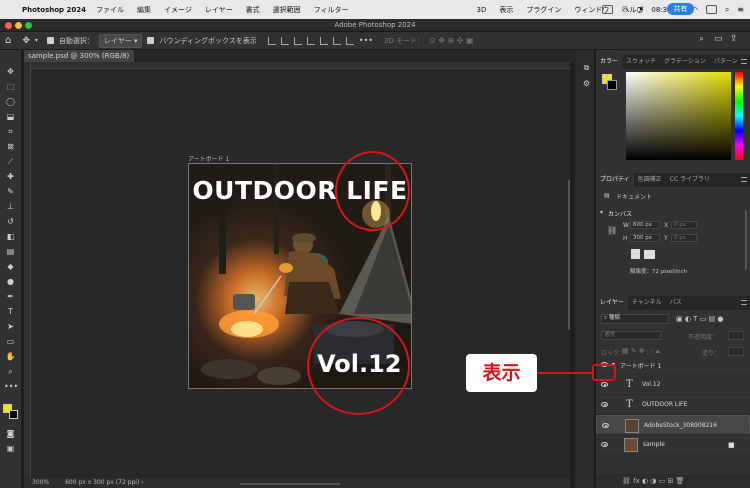 The image size is (750, 488). I want to click on layer-row-artboard: ▾ アートボード 1, so click(673, 365).